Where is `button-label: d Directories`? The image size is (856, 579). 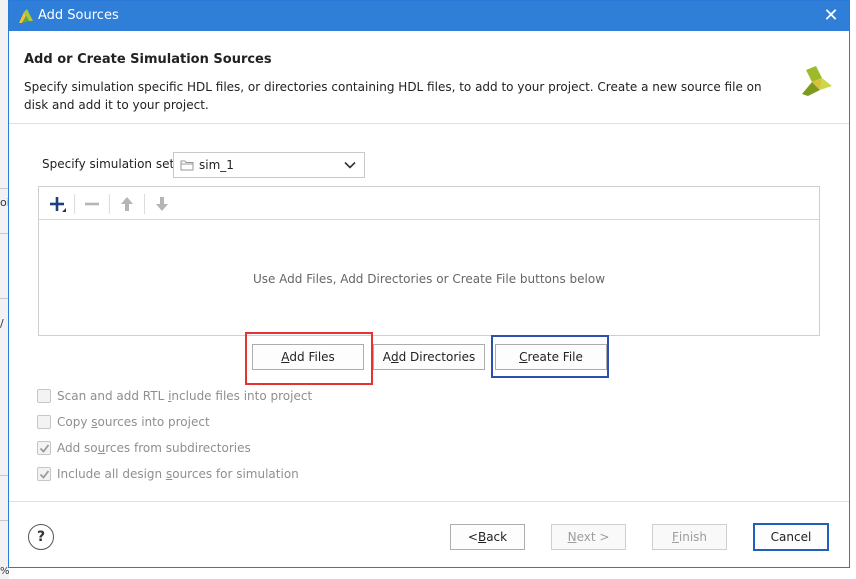
button-label: d Directories is located at coordinates (437, 357).